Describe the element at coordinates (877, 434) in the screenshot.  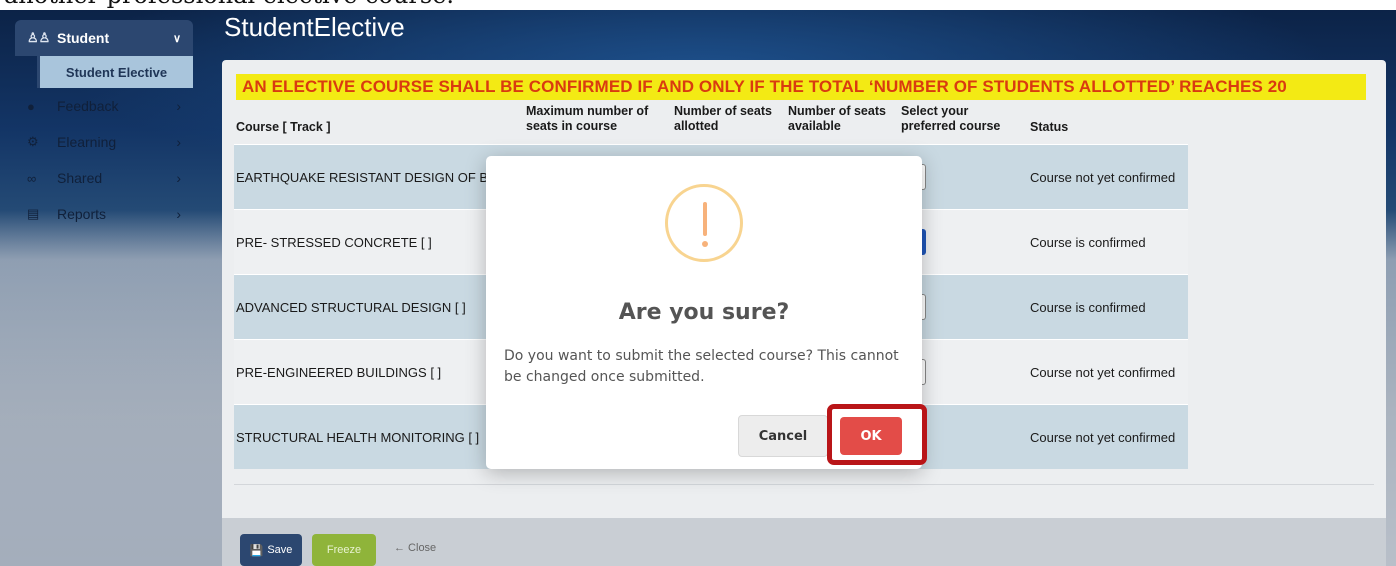
I see `ok-highlight-box` at that location.